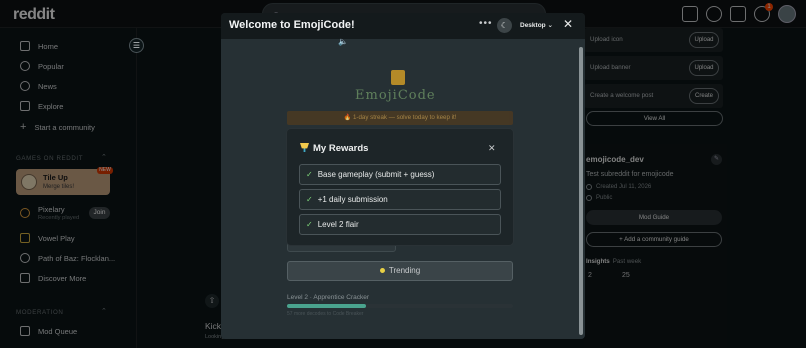  I want to click on speaker-icon: 🔈, so click(343, 41).